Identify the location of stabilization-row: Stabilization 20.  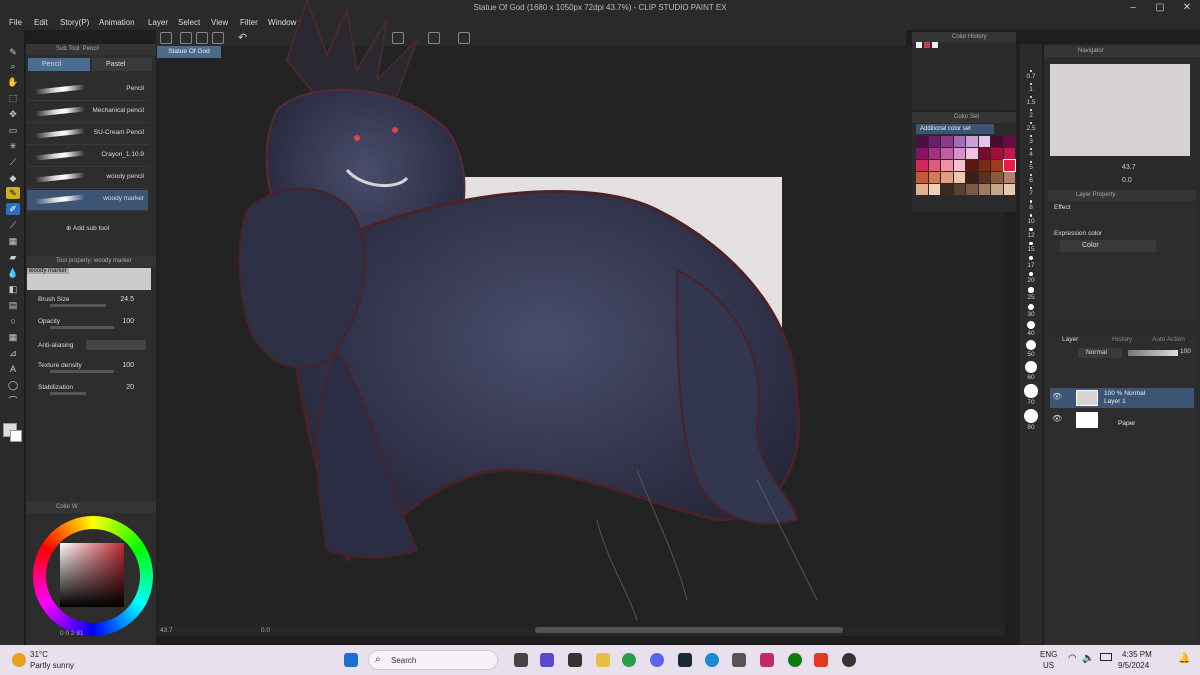
(94, 389).